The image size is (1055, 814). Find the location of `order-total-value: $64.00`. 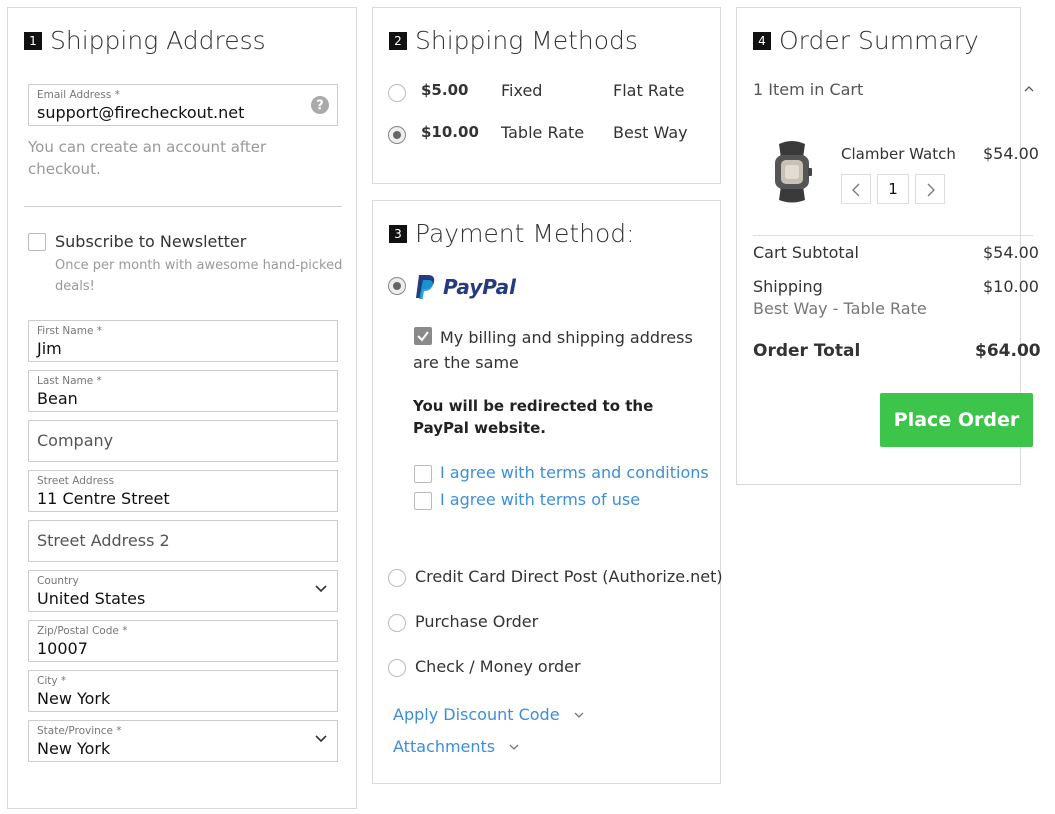

order-total-value: $64.00 is located at coordinates (1008, 351).